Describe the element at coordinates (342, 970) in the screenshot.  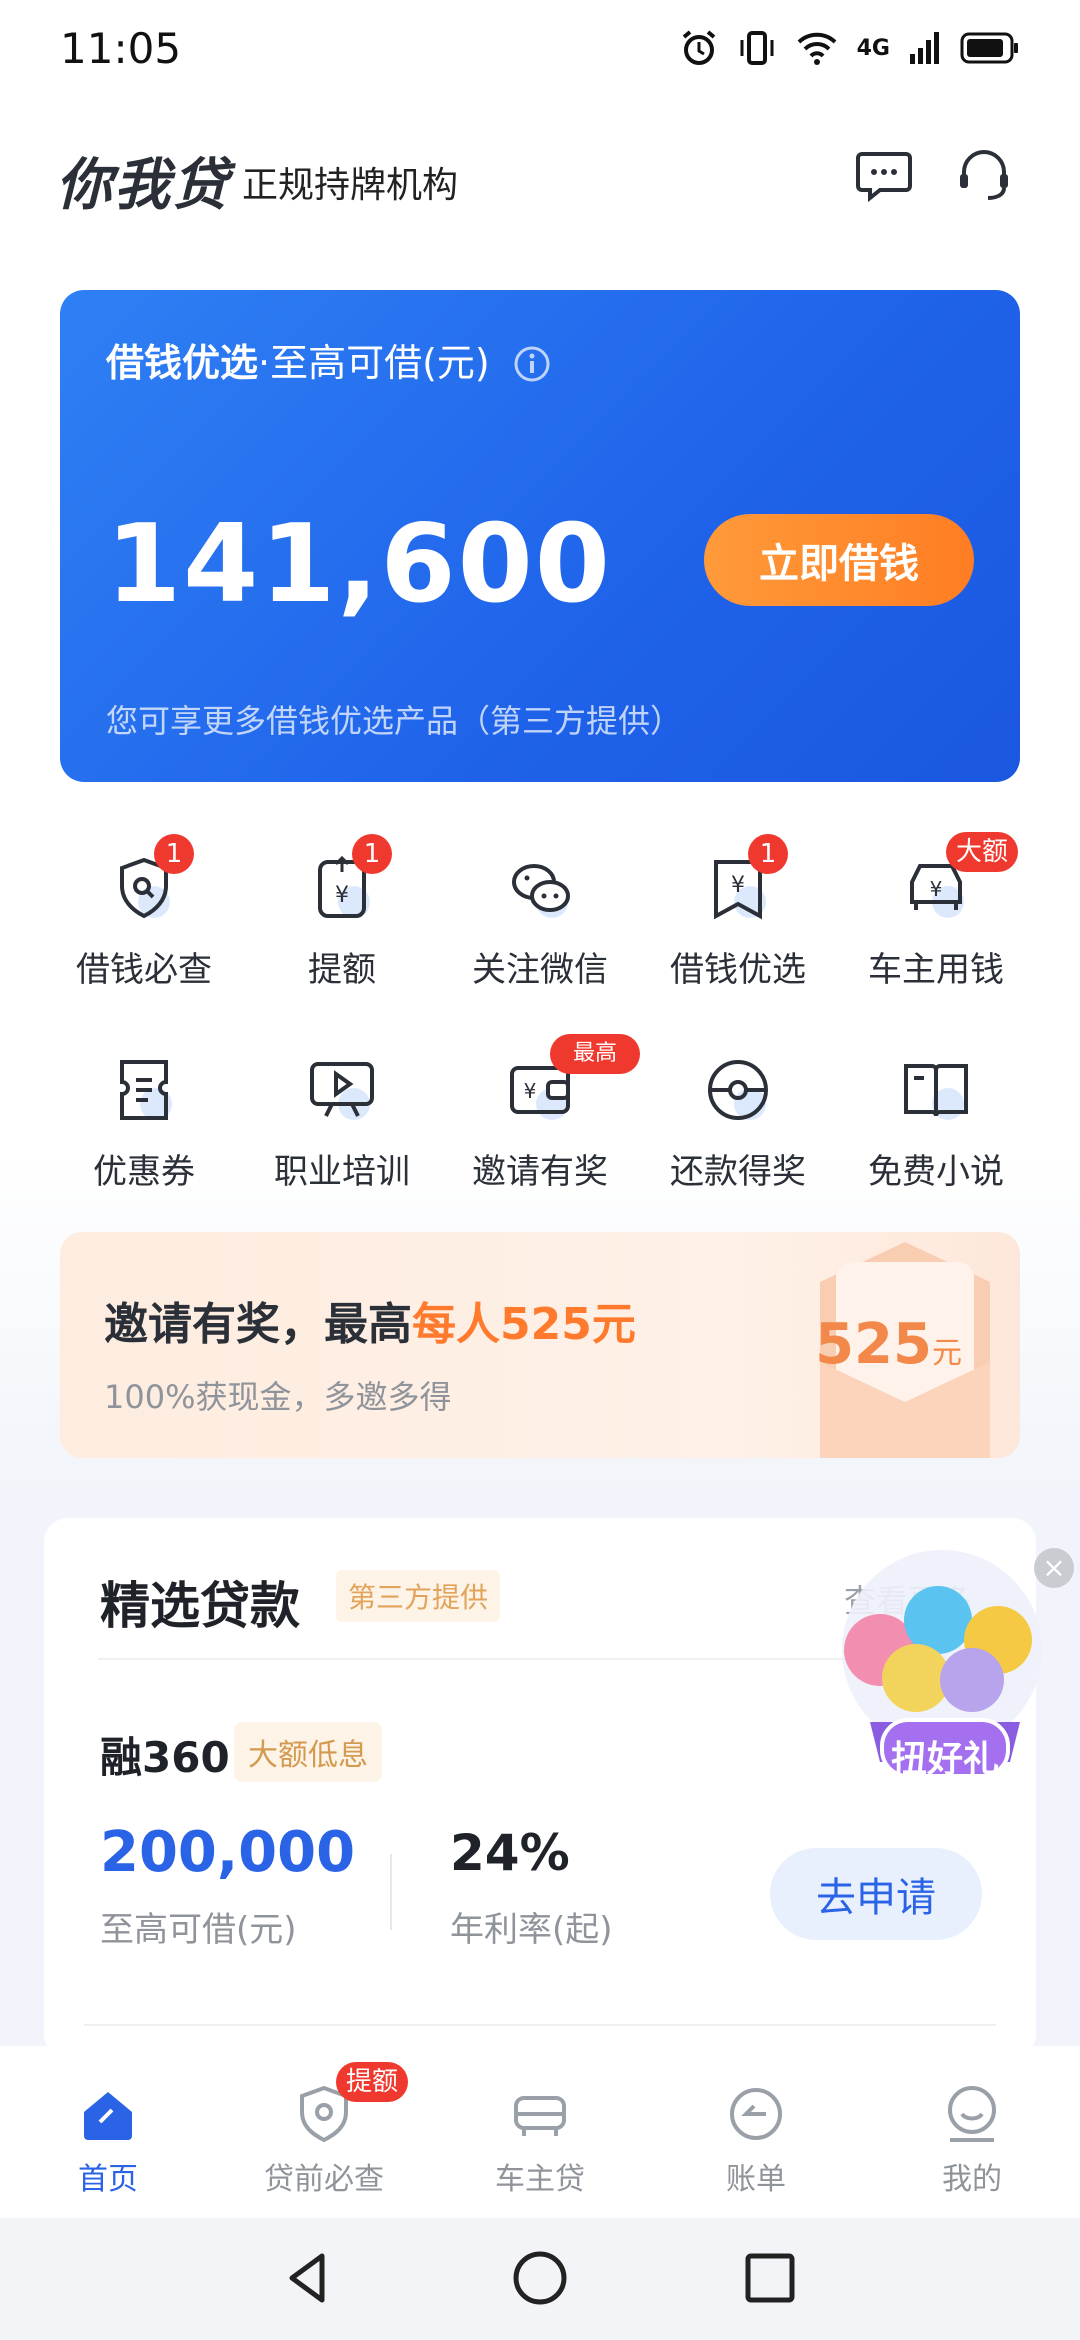
I see `grid-label: 提额` at that location.